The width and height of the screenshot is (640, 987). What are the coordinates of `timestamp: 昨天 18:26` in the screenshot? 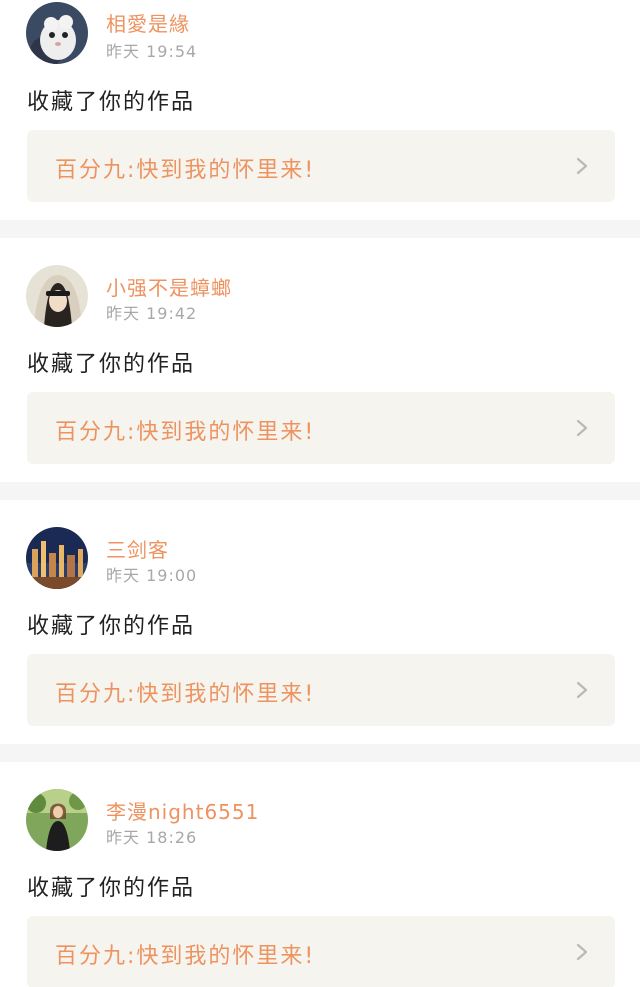 It's located at (152, 837).